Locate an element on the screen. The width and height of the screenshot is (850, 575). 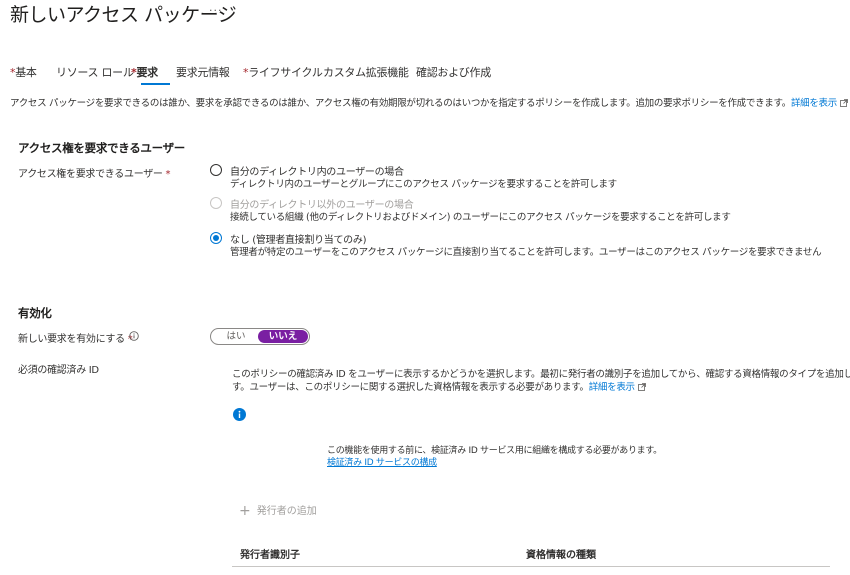
tab-resource-roles: リソース ロール is located at coordinates (95, 72).